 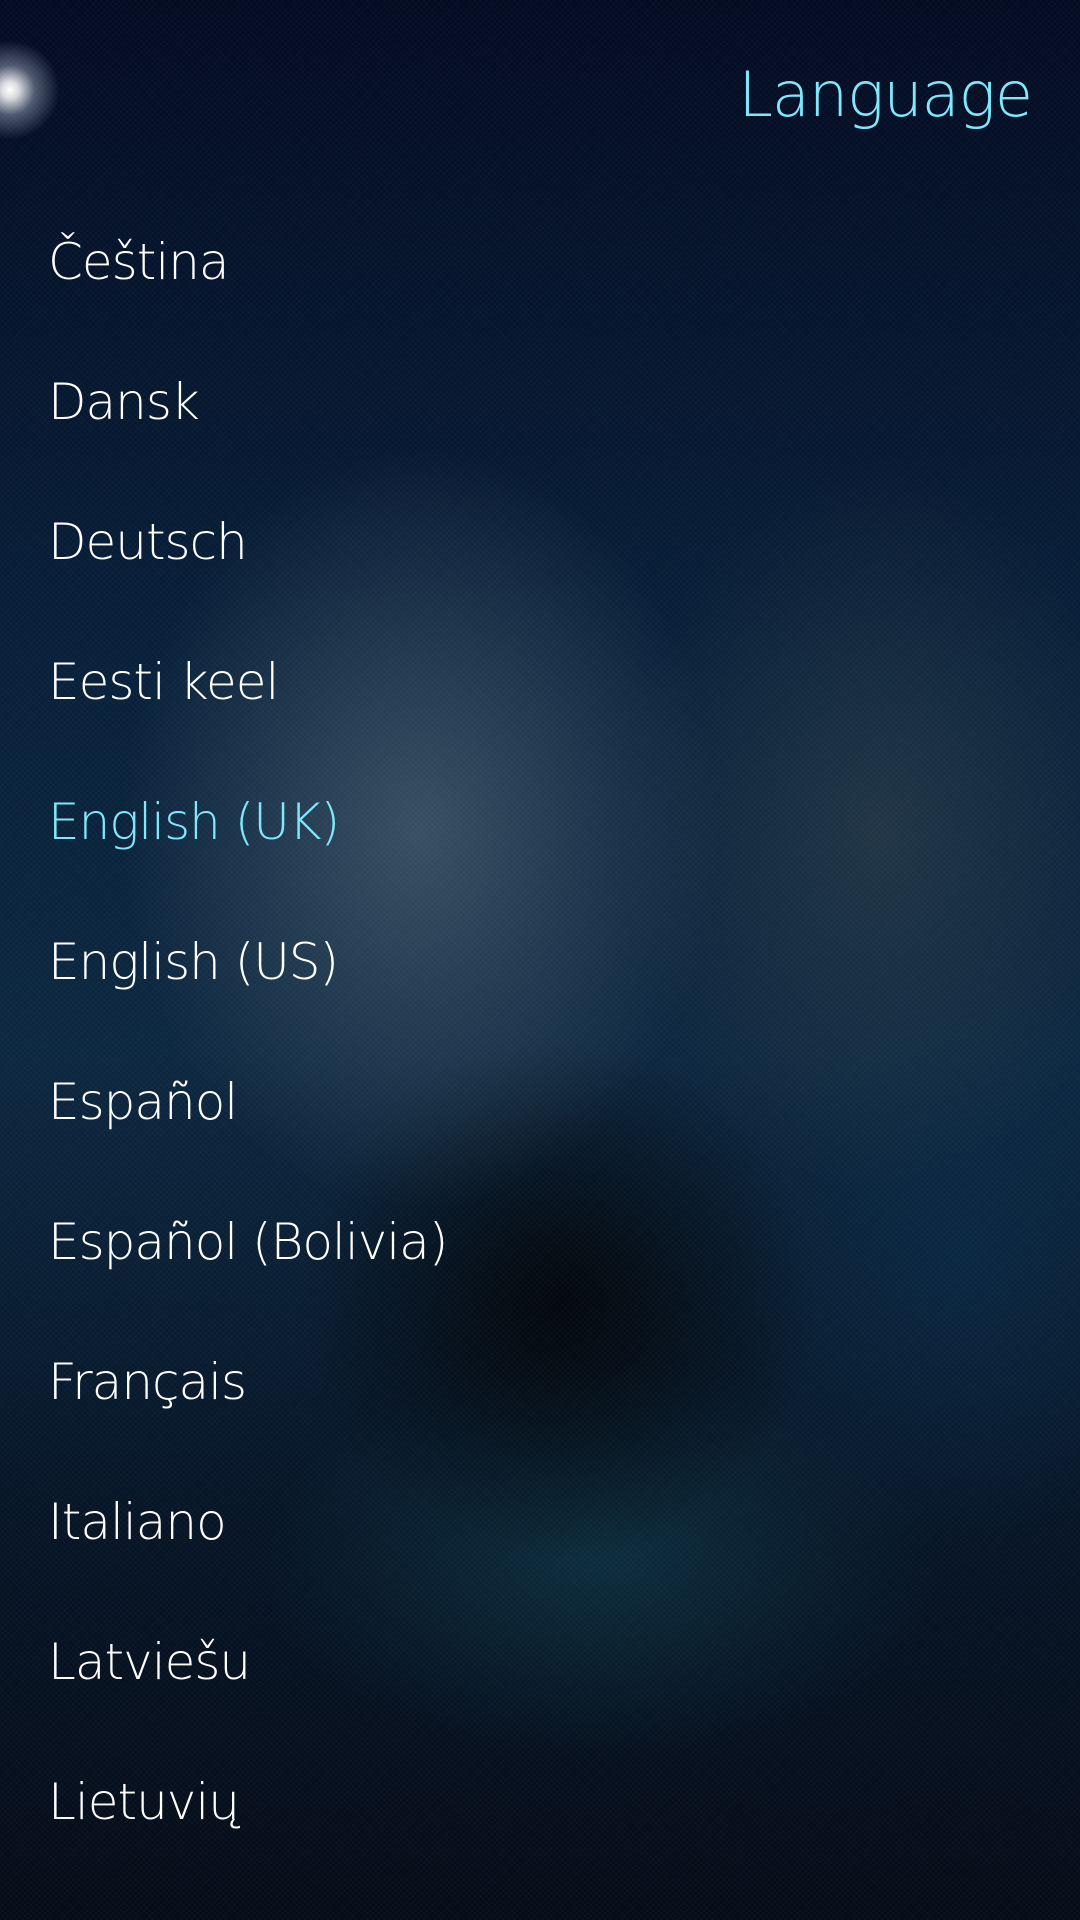 I want to click on pulley-menu-indicator, so click(x=30, y=90).